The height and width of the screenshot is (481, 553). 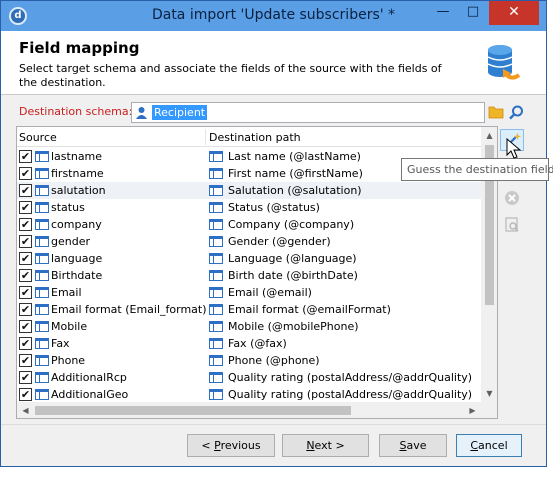 What do you see at coordinates (496, 112) in the screenshot?
I see `folder-icon` at bounding box center [496, 112].